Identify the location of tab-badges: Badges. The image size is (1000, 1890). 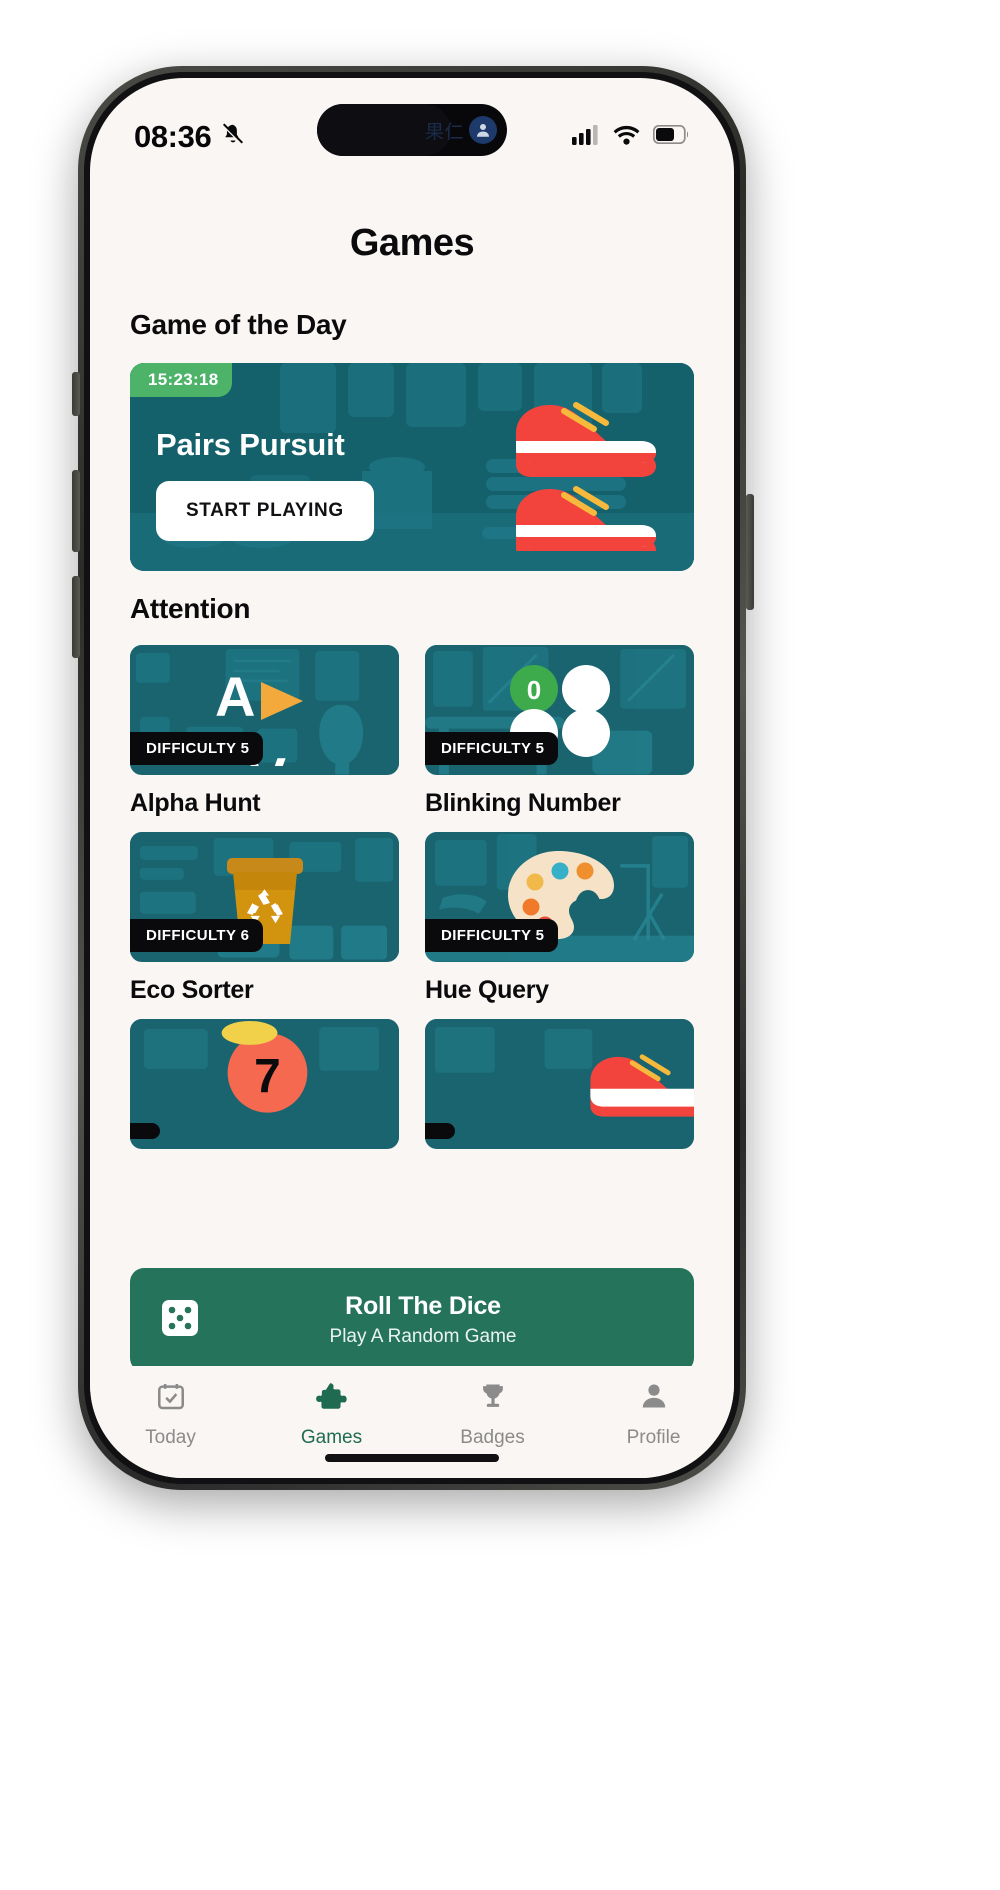
(492, 1414).